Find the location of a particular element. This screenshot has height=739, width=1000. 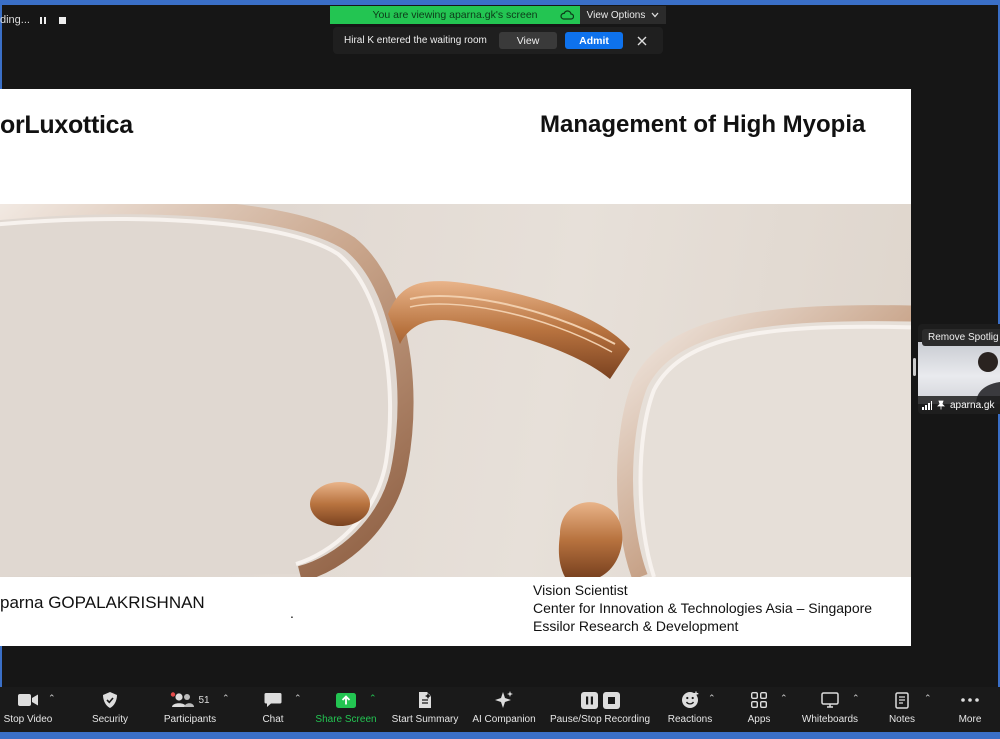

stop-recording-icon is located at coordinates (63, 20).